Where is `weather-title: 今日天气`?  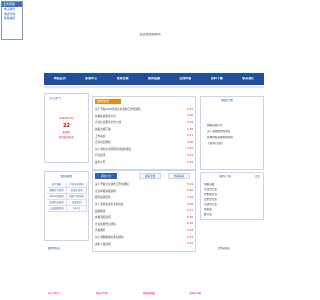
weather-title: 今日天气 is located at coordinates (55, 98).